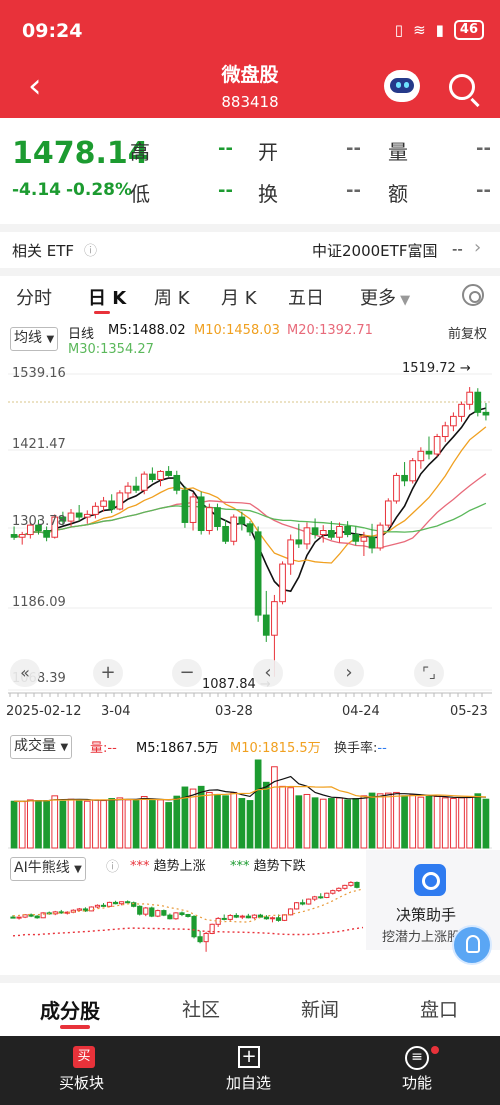 This screenshot has height=1105, width=500. Describe the element at coordinates (201, 1008) in the screenshot. I see `tab-community: 社区` at that location.